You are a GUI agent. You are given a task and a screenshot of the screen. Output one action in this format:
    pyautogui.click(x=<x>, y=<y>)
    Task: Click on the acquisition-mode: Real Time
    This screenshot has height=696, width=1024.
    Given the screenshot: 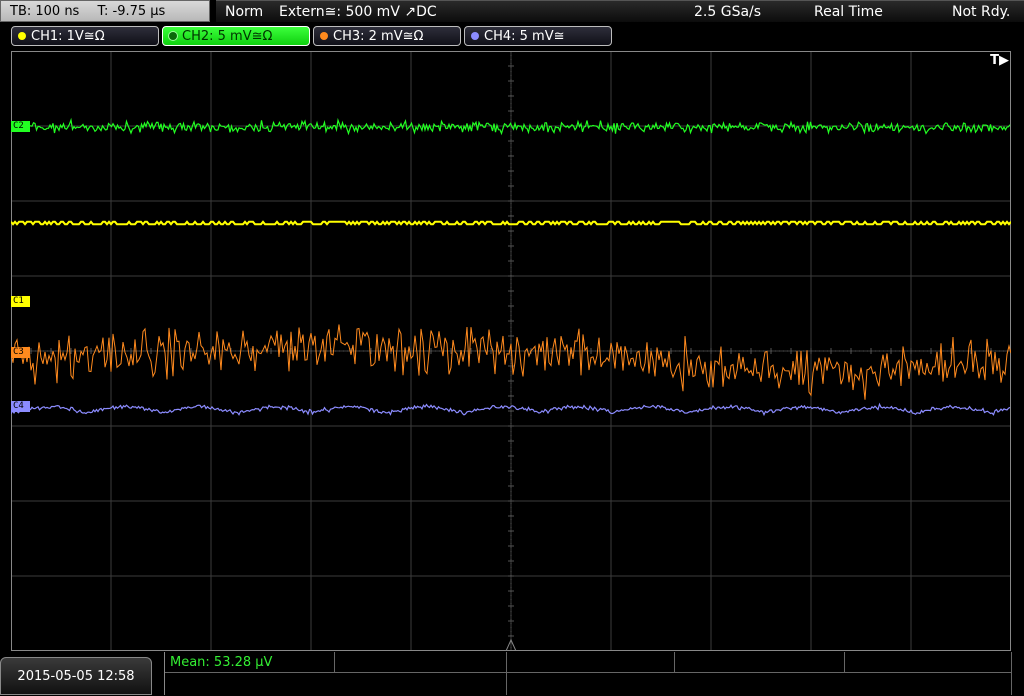 What is the action you would take?
    pyautogui.click(x=848, y=12)
    